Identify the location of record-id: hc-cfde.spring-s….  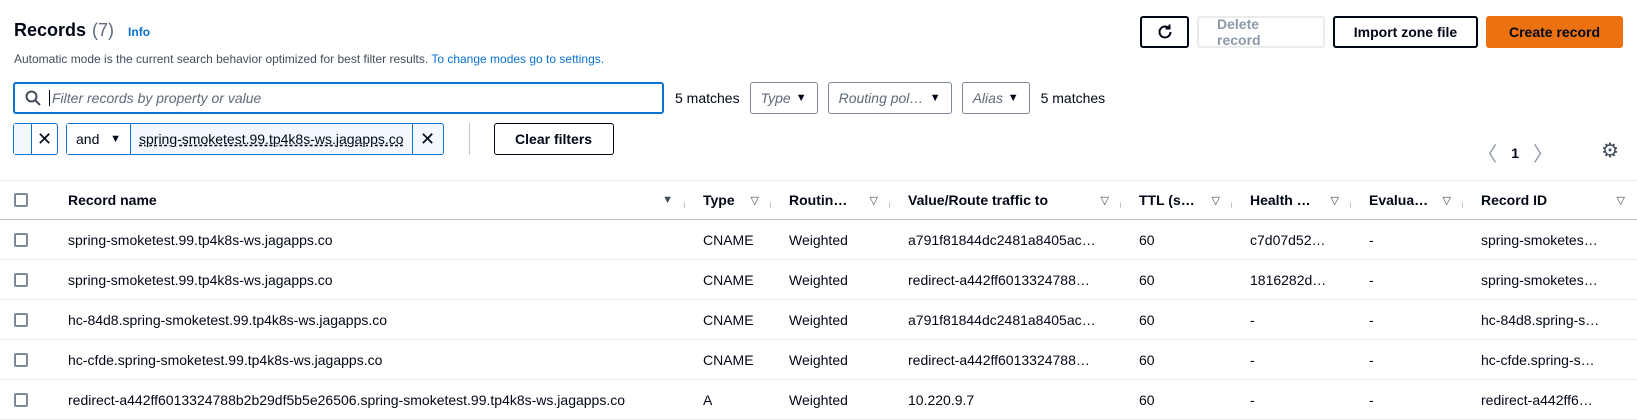
(1538, 359).